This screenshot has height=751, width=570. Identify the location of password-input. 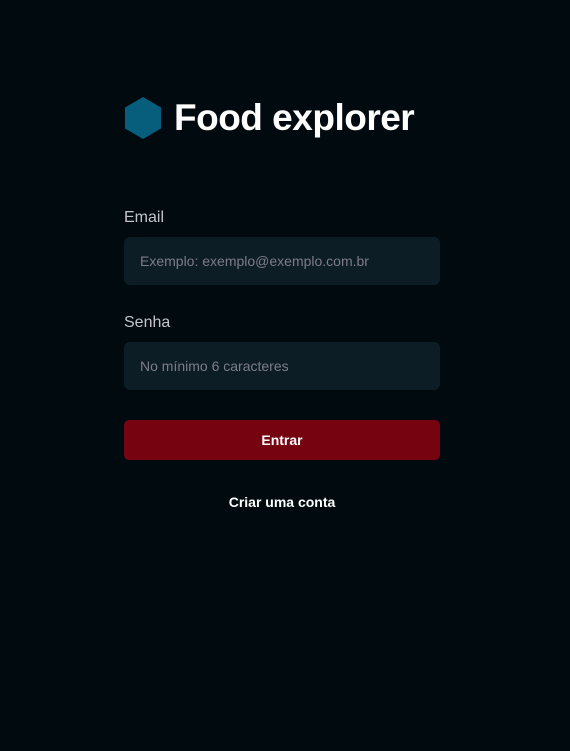
(282, 366).